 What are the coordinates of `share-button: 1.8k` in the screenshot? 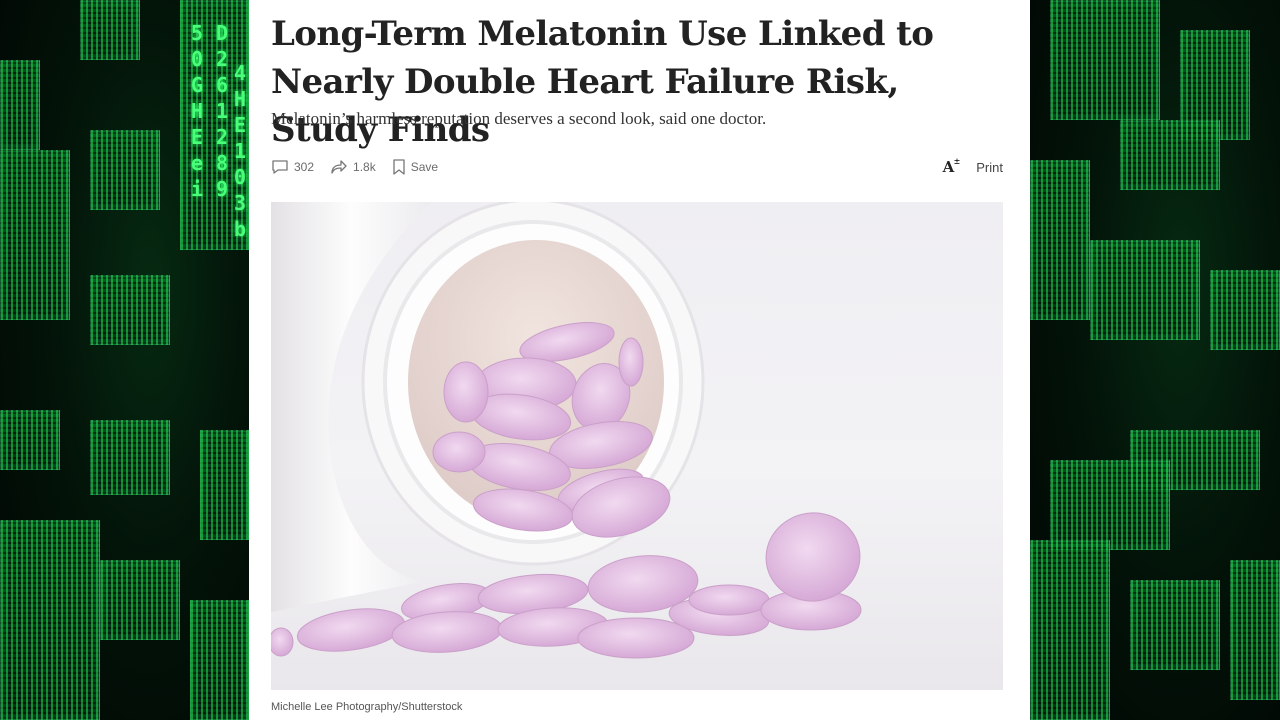 It's located at (353, 167).